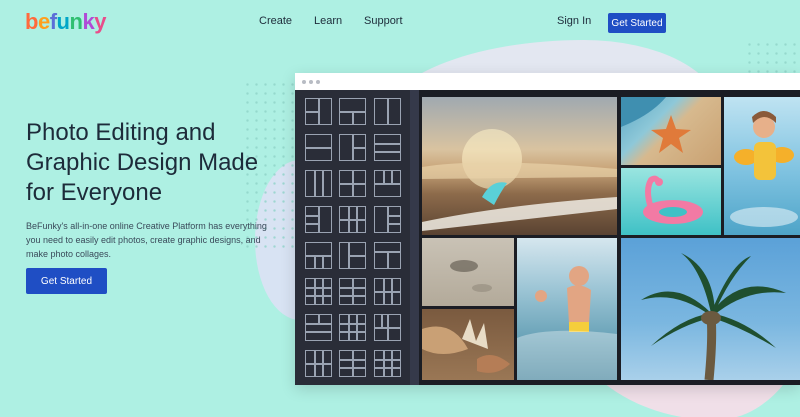 Image resolution: width=800 pixels, height=417 pixels. What do you see at coordinates (547, 81) in the screenshot?
I see `window-titlebar` at bounding box center [547, 81].